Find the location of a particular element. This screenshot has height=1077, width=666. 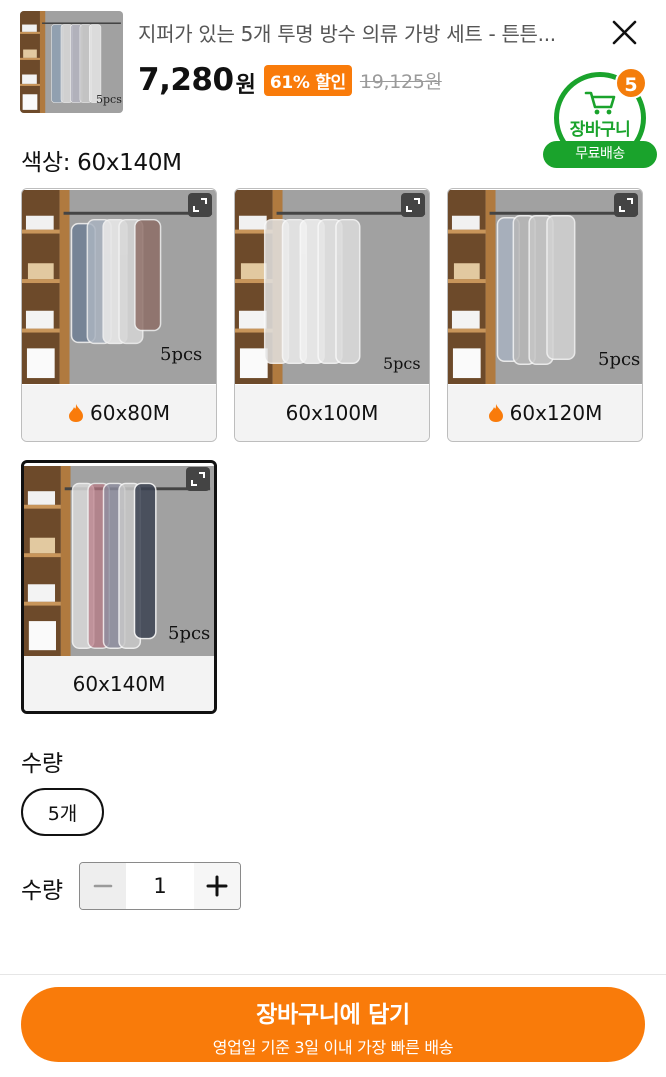

option-label-text: 60x140M is located at coordinates (119, 684).